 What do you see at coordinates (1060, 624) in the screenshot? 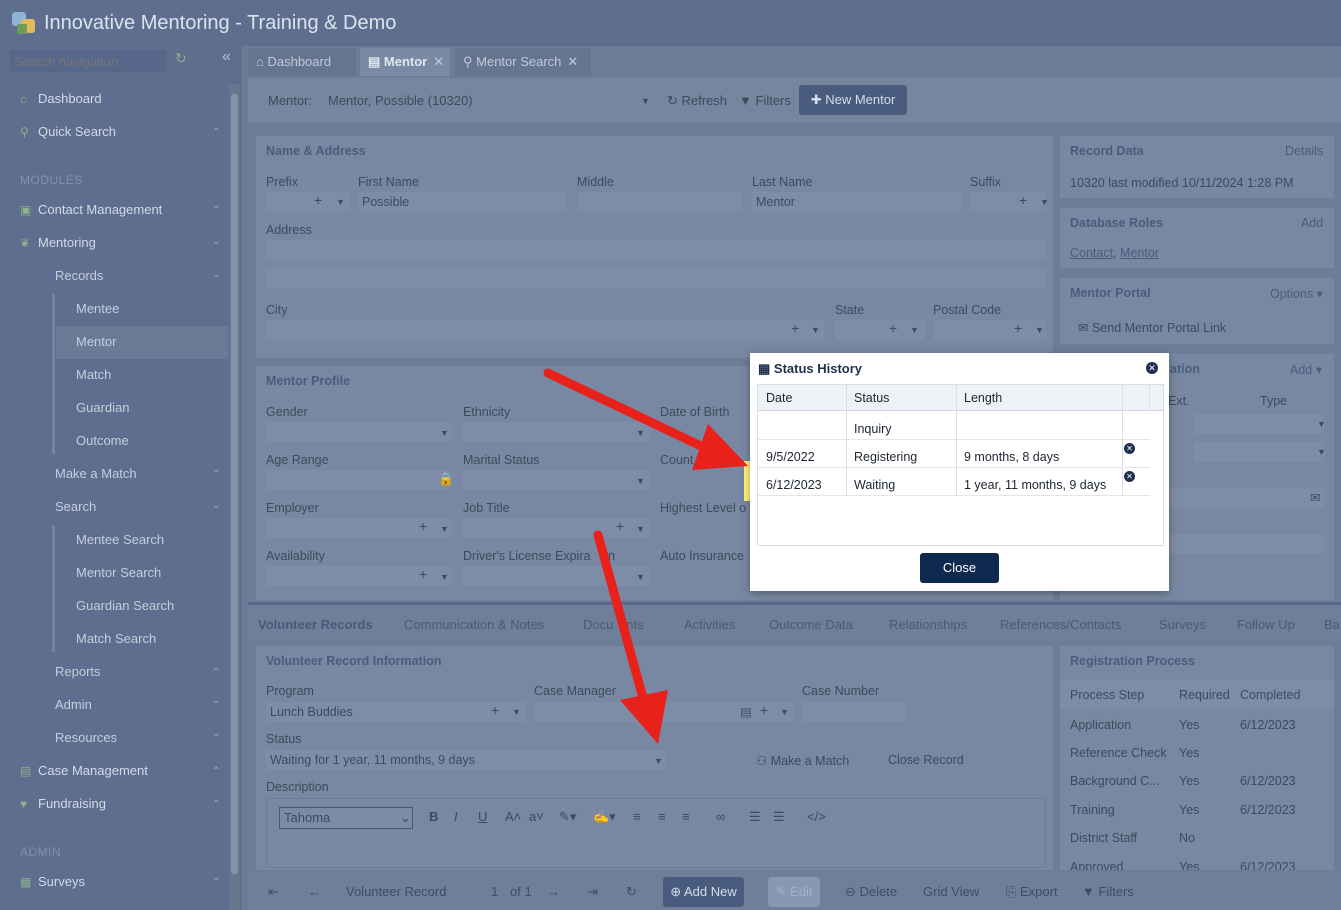
I see `tab-references-contacts: References/Contacts` at bounding box center [1060, 624].